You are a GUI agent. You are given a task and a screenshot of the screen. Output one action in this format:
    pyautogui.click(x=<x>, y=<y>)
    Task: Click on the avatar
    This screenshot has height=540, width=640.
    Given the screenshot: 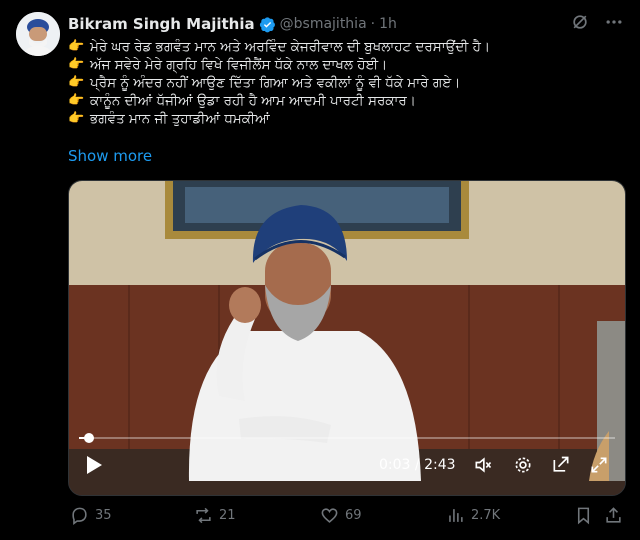 What is the action you would take?
    pyautogui.click(x=38, y=34)
    